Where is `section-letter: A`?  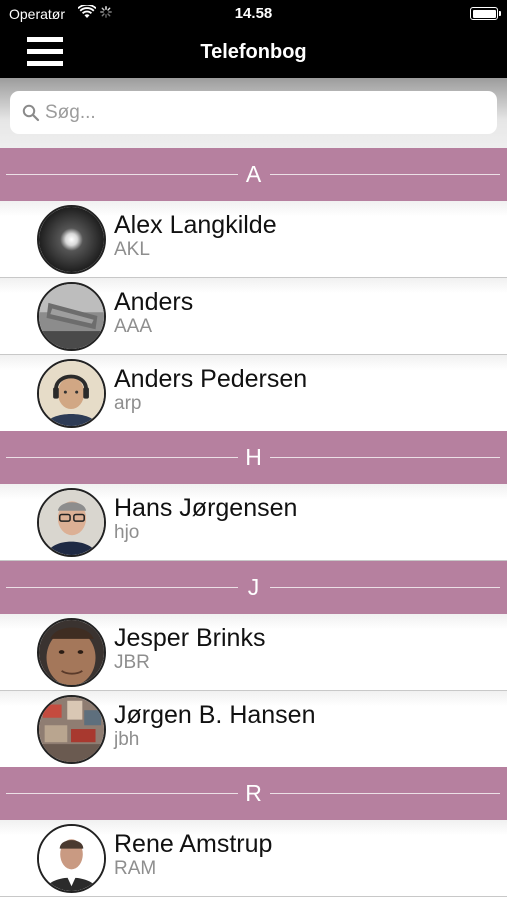
section-letter: A is located at coordinates (253, 174).